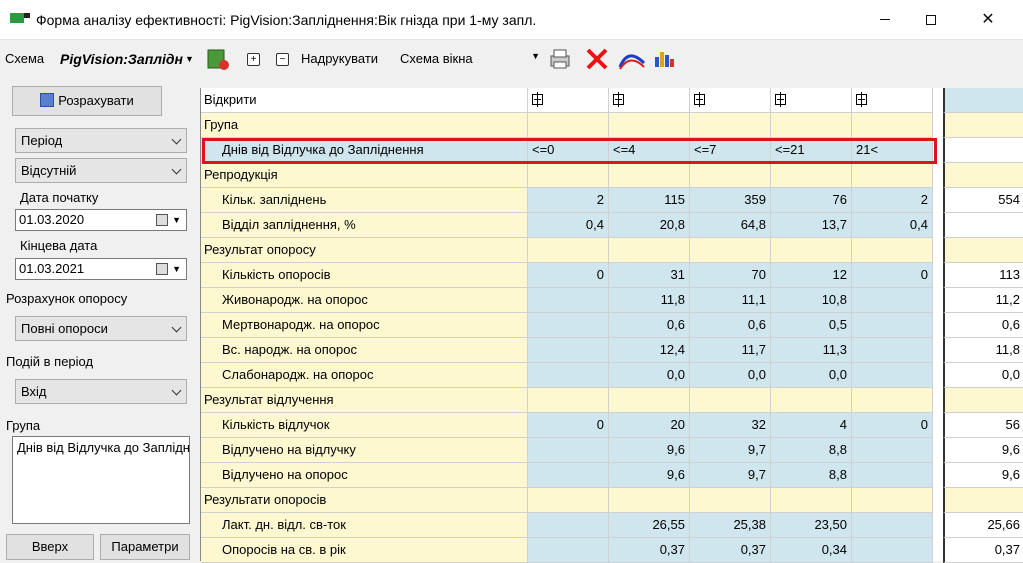 The height and width of the screenshot is (563, 1023). What do you see at coordinates (730, 425) in the screenshot?
I see `value-cell: 32` at bounding box center [730, 425].